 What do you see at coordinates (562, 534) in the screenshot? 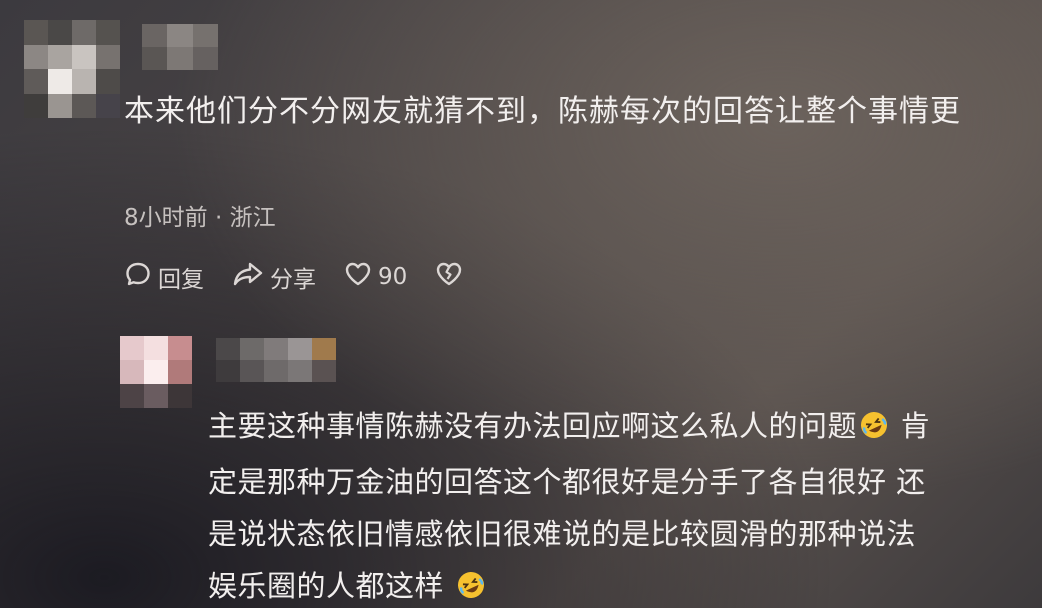
I see `reply-line: 是说状态依旧情感依旧很难说的是比较圆滑的那种说法` at bounding box center [562, 534].